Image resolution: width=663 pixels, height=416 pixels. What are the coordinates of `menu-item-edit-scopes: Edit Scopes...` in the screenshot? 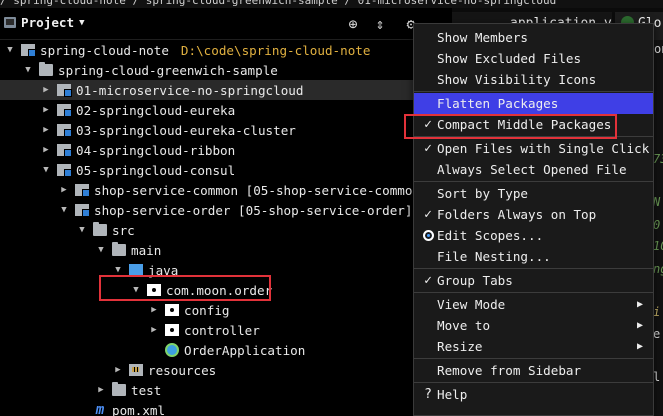 It's located at (533, 235).